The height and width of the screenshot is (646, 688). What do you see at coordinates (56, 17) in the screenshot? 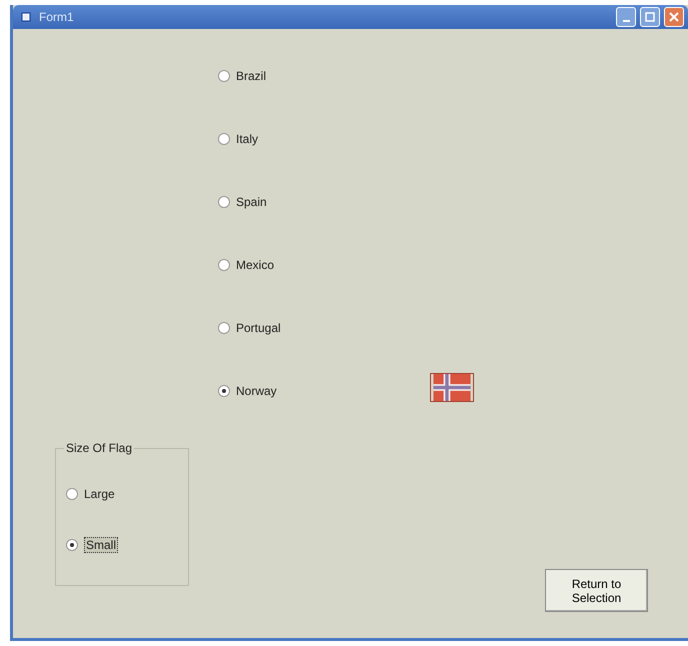
I see `window-title: Form1` at bounding box center [56, 17].